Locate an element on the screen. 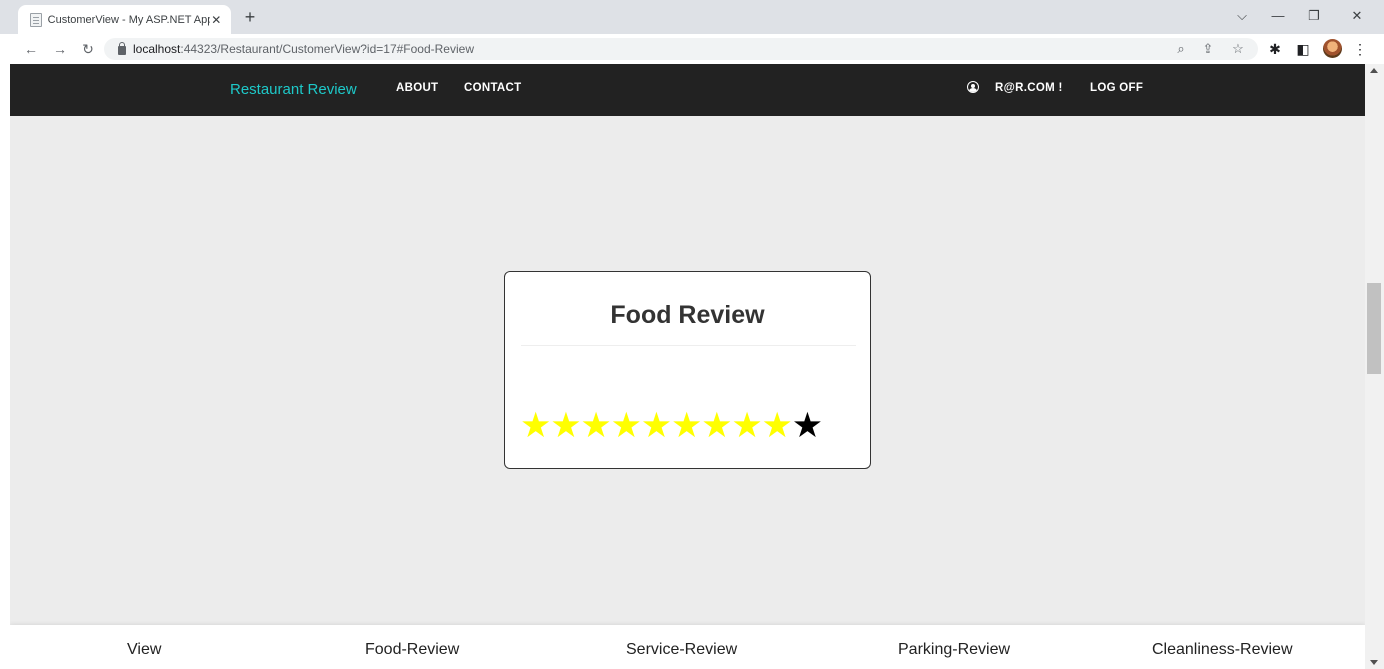 The width and height of the screenshot is (1384, 669). logoff-link: LOG OFF is located at coordinates (1116, 88).